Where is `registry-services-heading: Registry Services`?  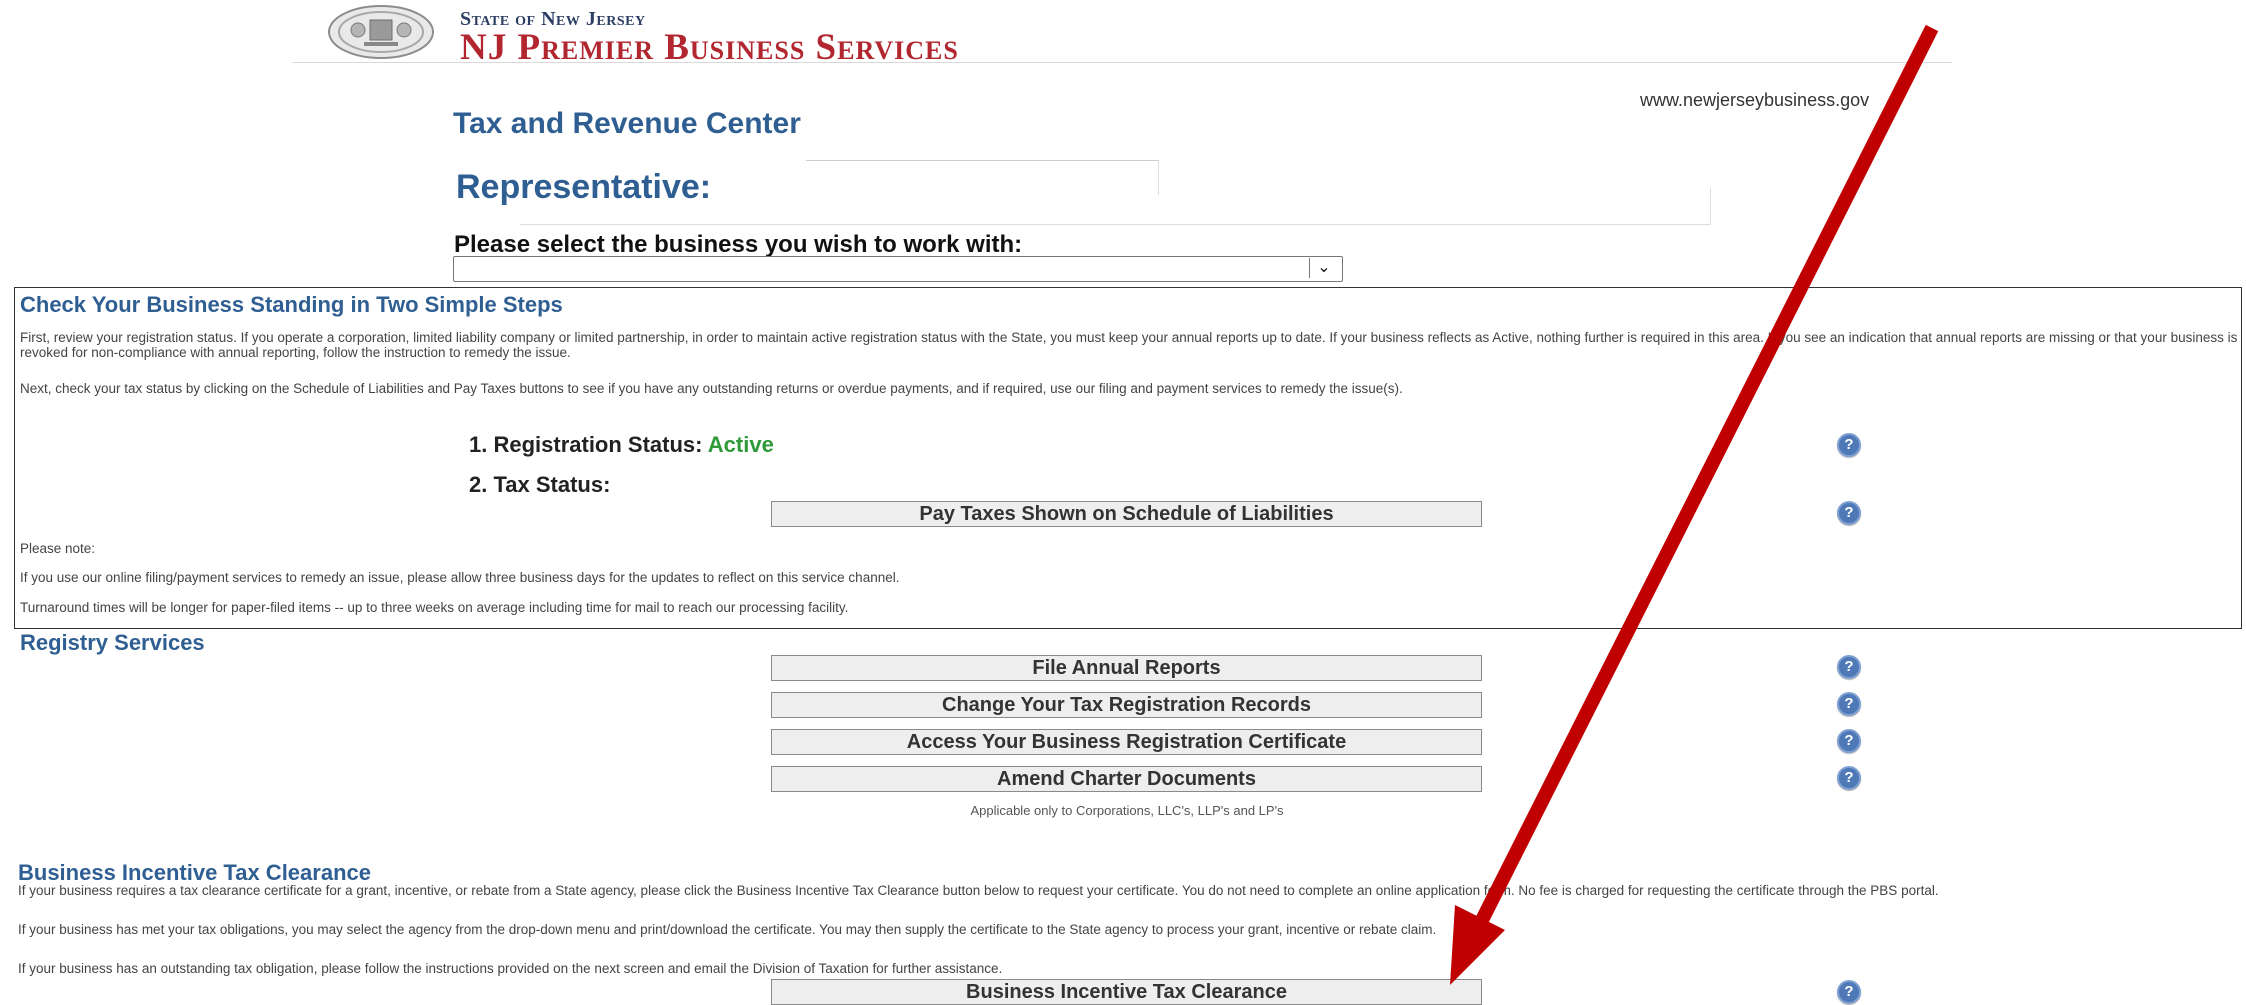
registry-services-heading: Registry Services is located at coordinates (112, 642).